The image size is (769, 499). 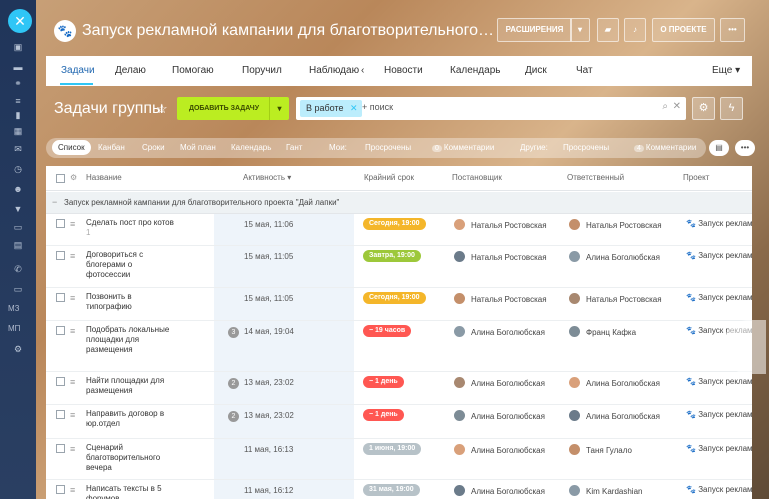 I want to click on chat-icon: ▣, so click(x=18, y=47).